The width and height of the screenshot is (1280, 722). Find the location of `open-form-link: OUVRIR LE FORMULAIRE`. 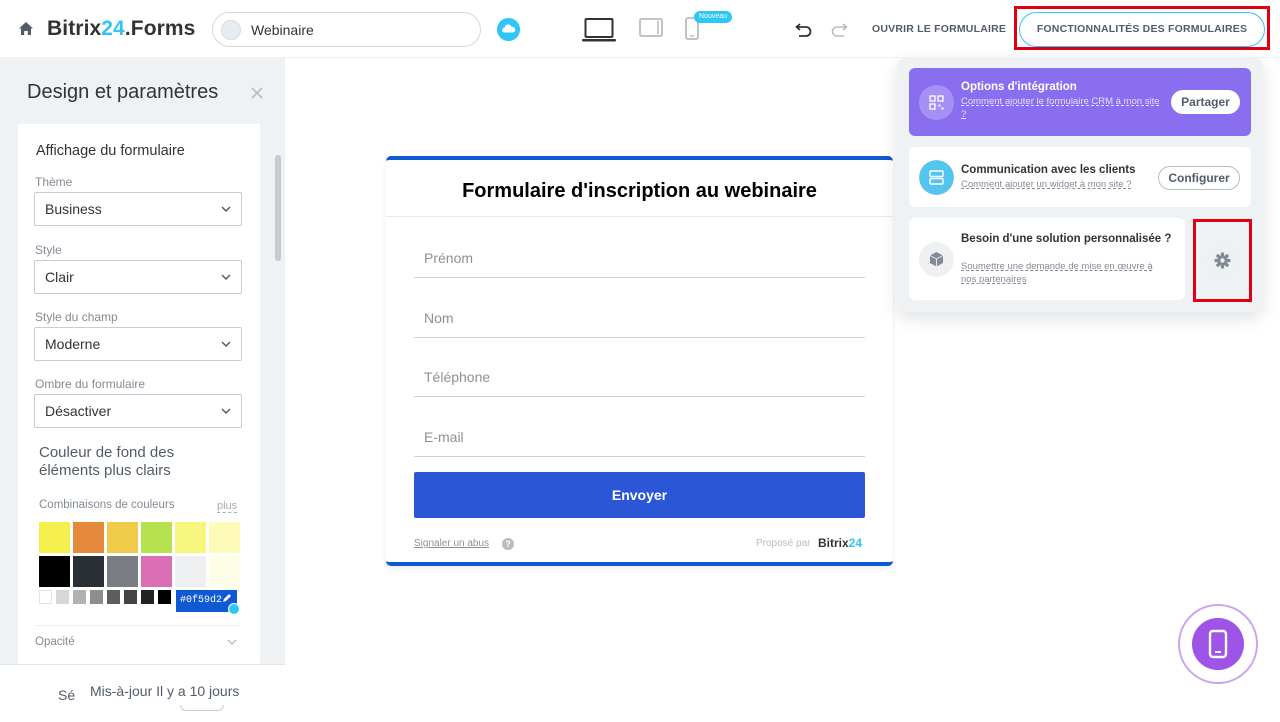

open-form-link: OUVRIR LE FORMULAIRE is located at coordinates (939, 29).